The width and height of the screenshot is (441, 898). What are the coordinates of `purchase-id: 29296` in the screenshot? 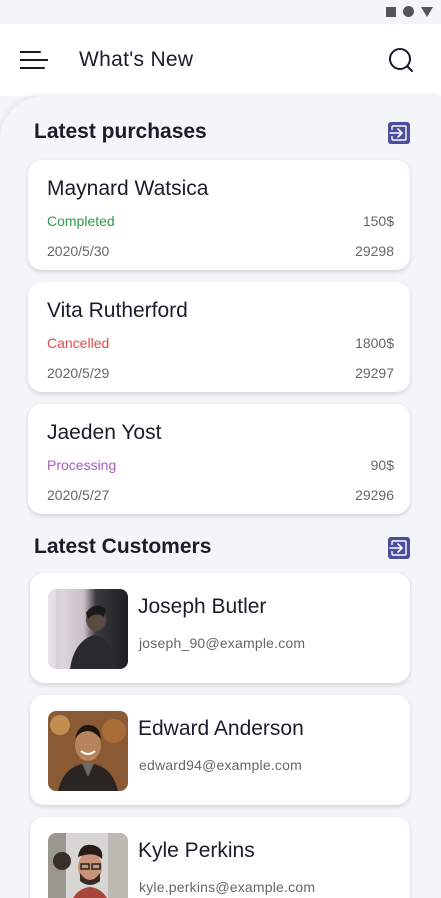 It's located at (374, 495).